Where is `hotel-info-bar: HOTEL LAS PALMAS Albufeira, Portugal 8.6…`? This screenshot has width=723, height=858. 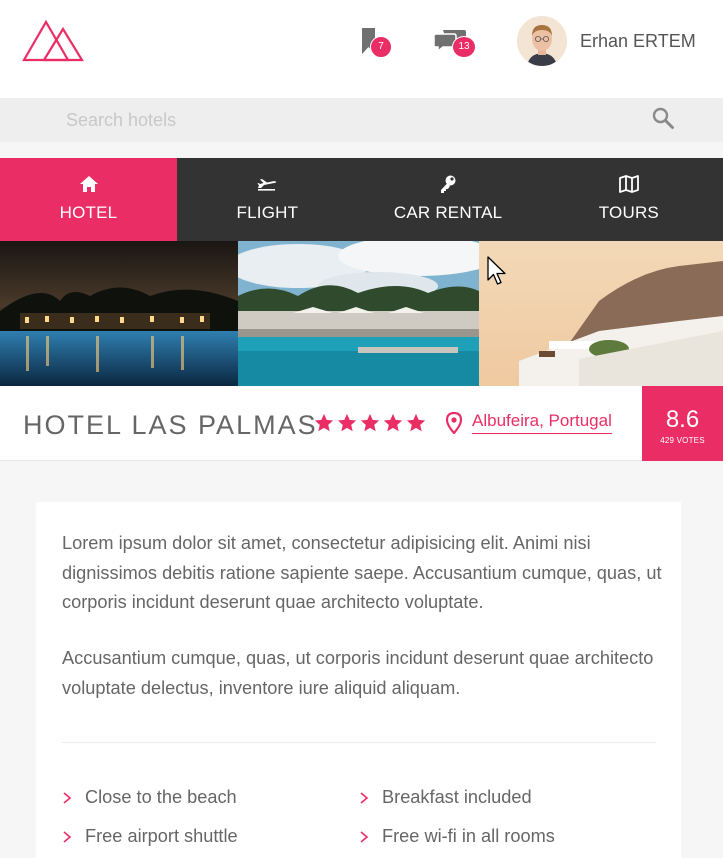 hotel-info-bar: HOTEL LAS PALMAS Albufeira, Portugal 8.6… is located at coordinates (361, 423).